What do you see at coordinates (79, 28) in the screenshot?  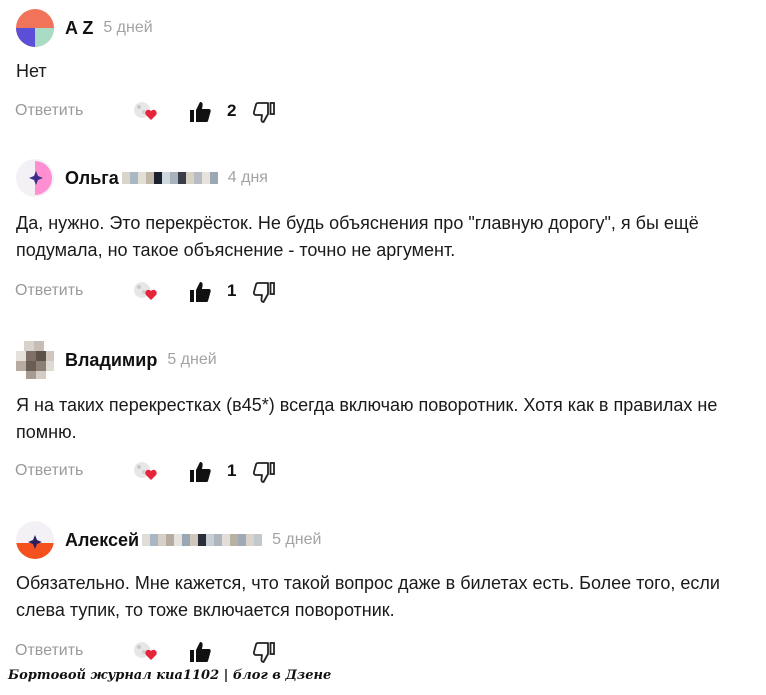 I see `author-name: A Z` at bounding box center [79, 28].